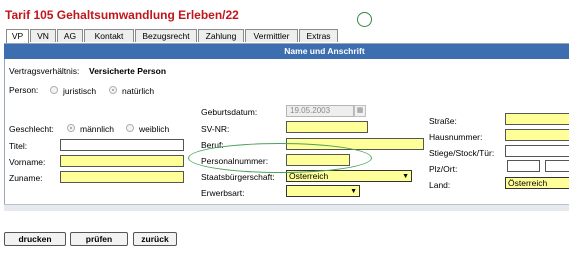 This screenshot has height=254, width=569. Describe the element at coordinates (324, 51) in the screenshot. I see `section-header-label: Name und Anschrift` at that location.